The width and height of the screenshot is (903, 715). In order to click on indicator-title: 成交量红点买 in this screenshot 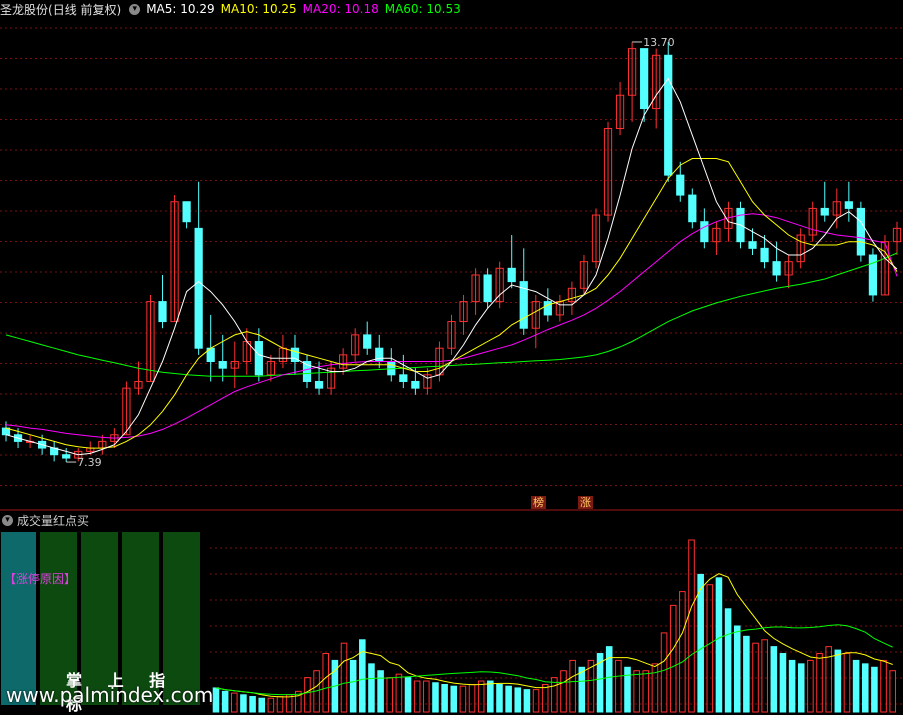, I will do `click(53, 520)`.